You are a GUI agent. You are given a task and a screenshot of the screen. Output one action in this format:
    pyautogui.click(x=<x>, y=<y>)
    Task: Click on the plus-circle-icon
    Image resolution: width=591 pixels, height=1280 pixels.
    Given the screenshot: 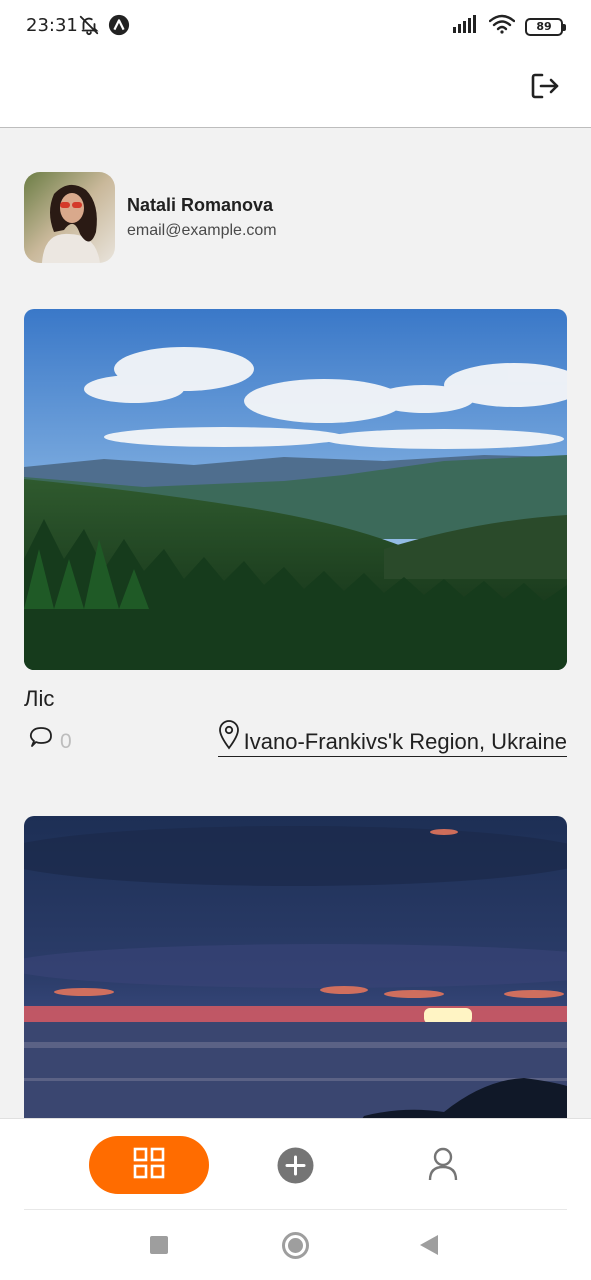 What is the action you would take?
    pyautogui.click(x=295, y=1167)
    